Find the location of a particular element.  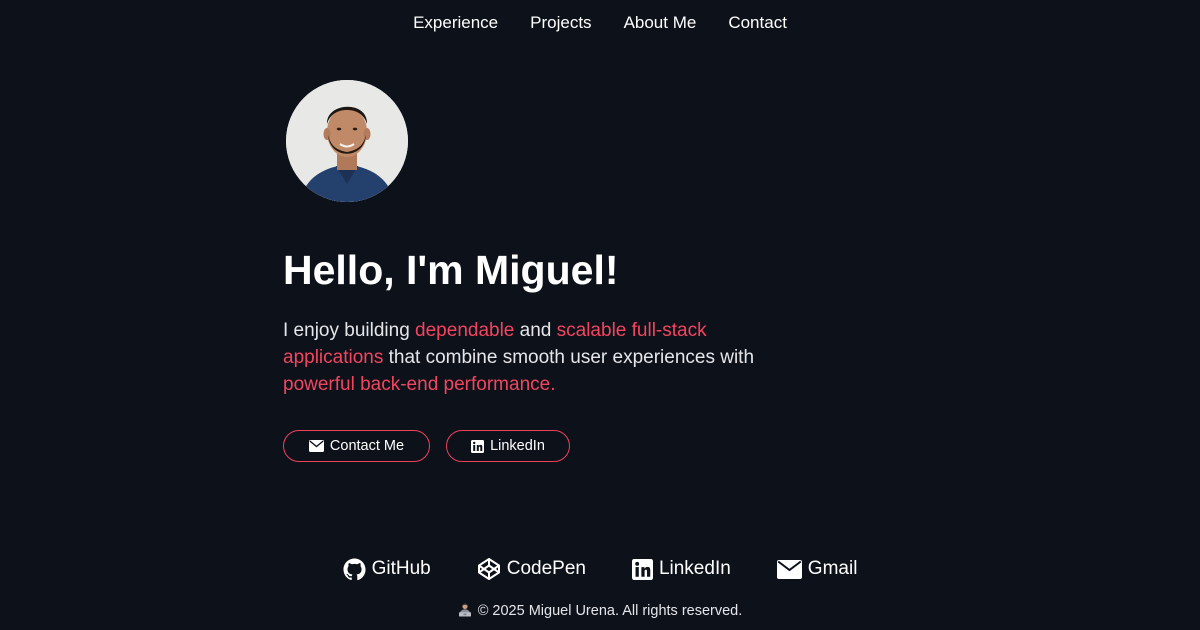

linkedin-button: LinkedIn is located at coordinates (508, 446).